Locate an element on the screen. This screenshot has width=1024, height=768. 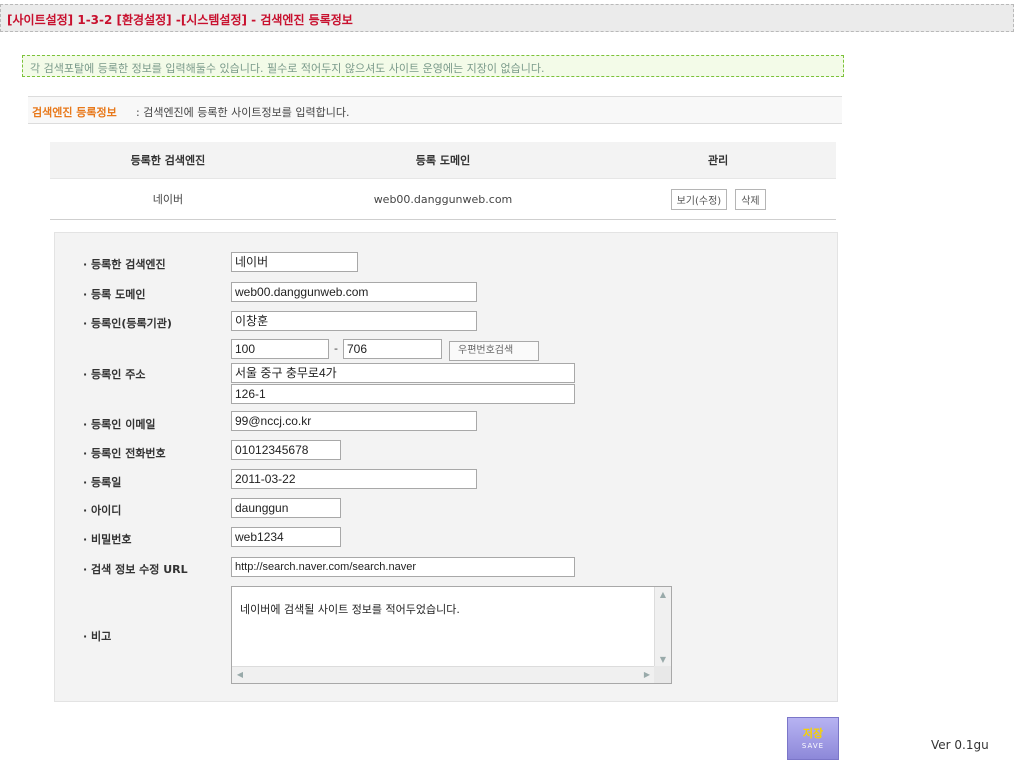
table-header-row: 등록한 검색엔진 등록 도메인 관리 is located at coordinates (443, 160).